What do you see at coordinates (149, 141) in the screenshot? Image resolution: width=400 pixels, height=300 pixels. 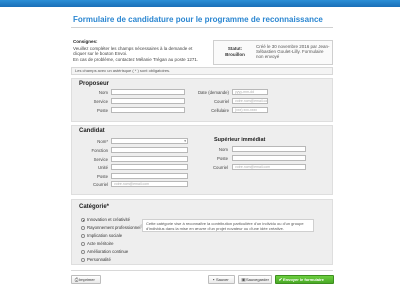 I see `candidat-nom-select: ▾` at bounding box center [149, 141].